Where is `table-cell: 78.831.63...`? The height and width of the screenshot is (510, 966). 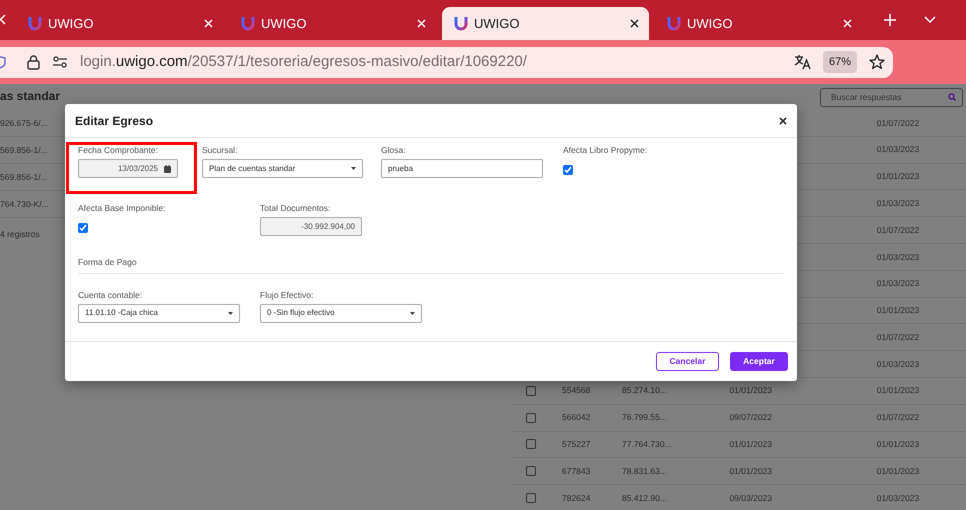 table-cell: 78.831.63... is located at coordinates (644, 471).